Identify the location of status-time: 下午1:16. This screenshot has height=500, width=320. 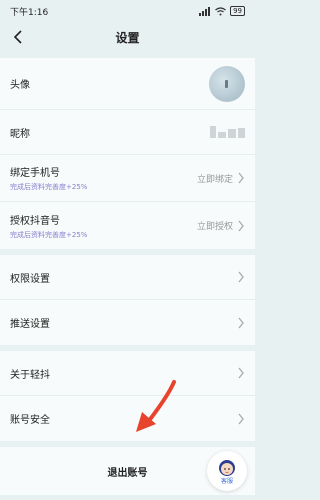
(29, 12).